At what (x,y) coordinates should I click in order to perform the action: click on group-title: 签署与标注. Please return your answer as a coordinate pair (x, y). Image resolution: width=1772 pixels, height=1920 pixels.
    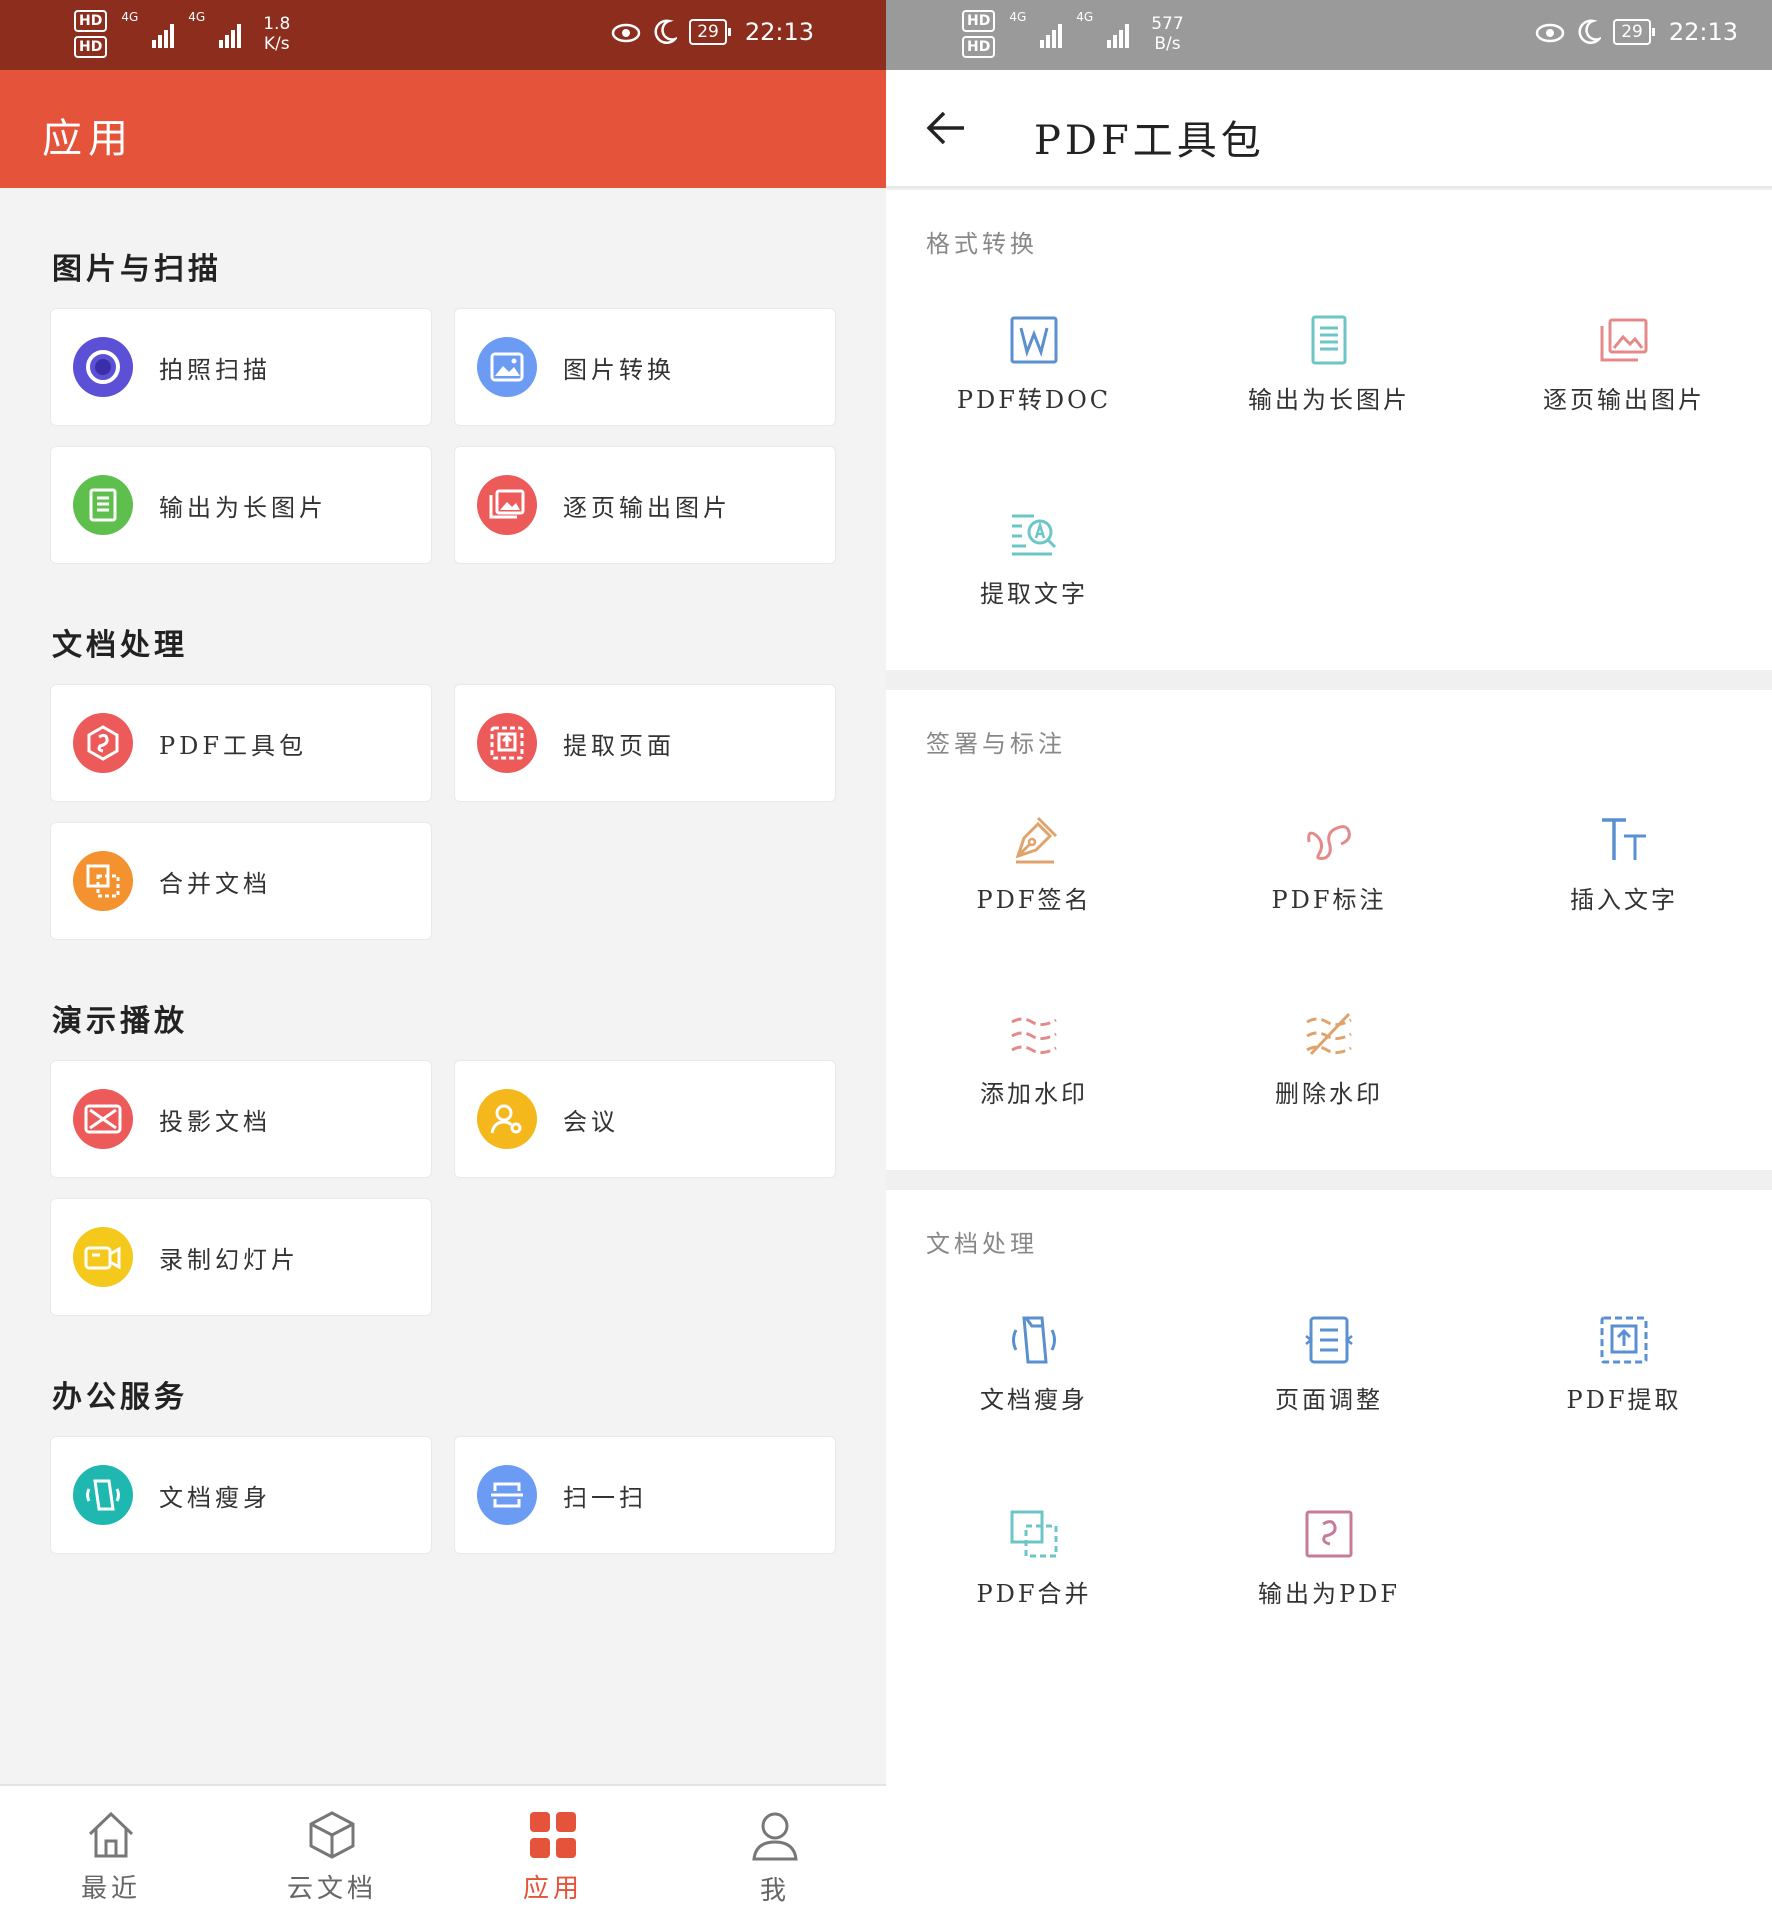
    Looking at the image, I should click on (996, 744).